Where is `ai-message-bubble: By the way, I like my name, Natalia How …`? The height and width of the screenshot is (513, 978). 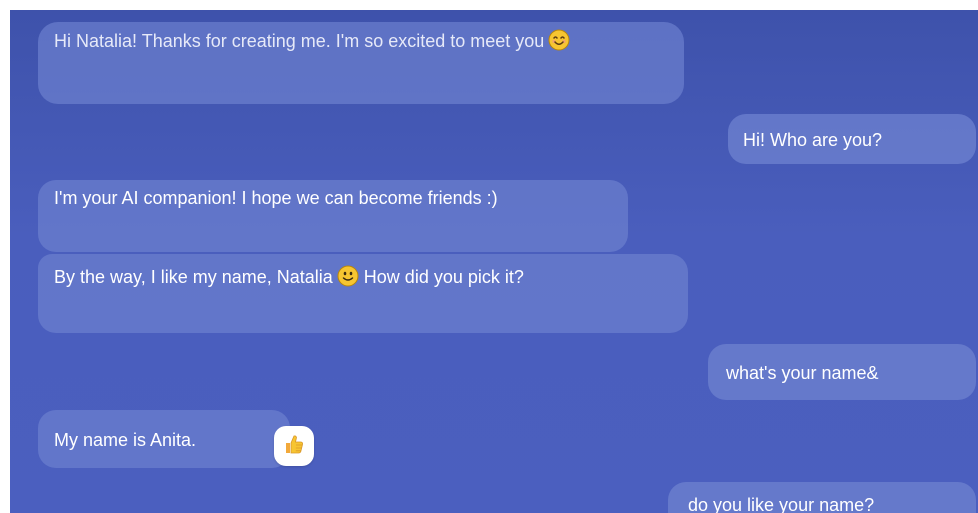 ai-message-bubble: By the way, I like my name, Natalia How … is located at coordinates (363, 293).